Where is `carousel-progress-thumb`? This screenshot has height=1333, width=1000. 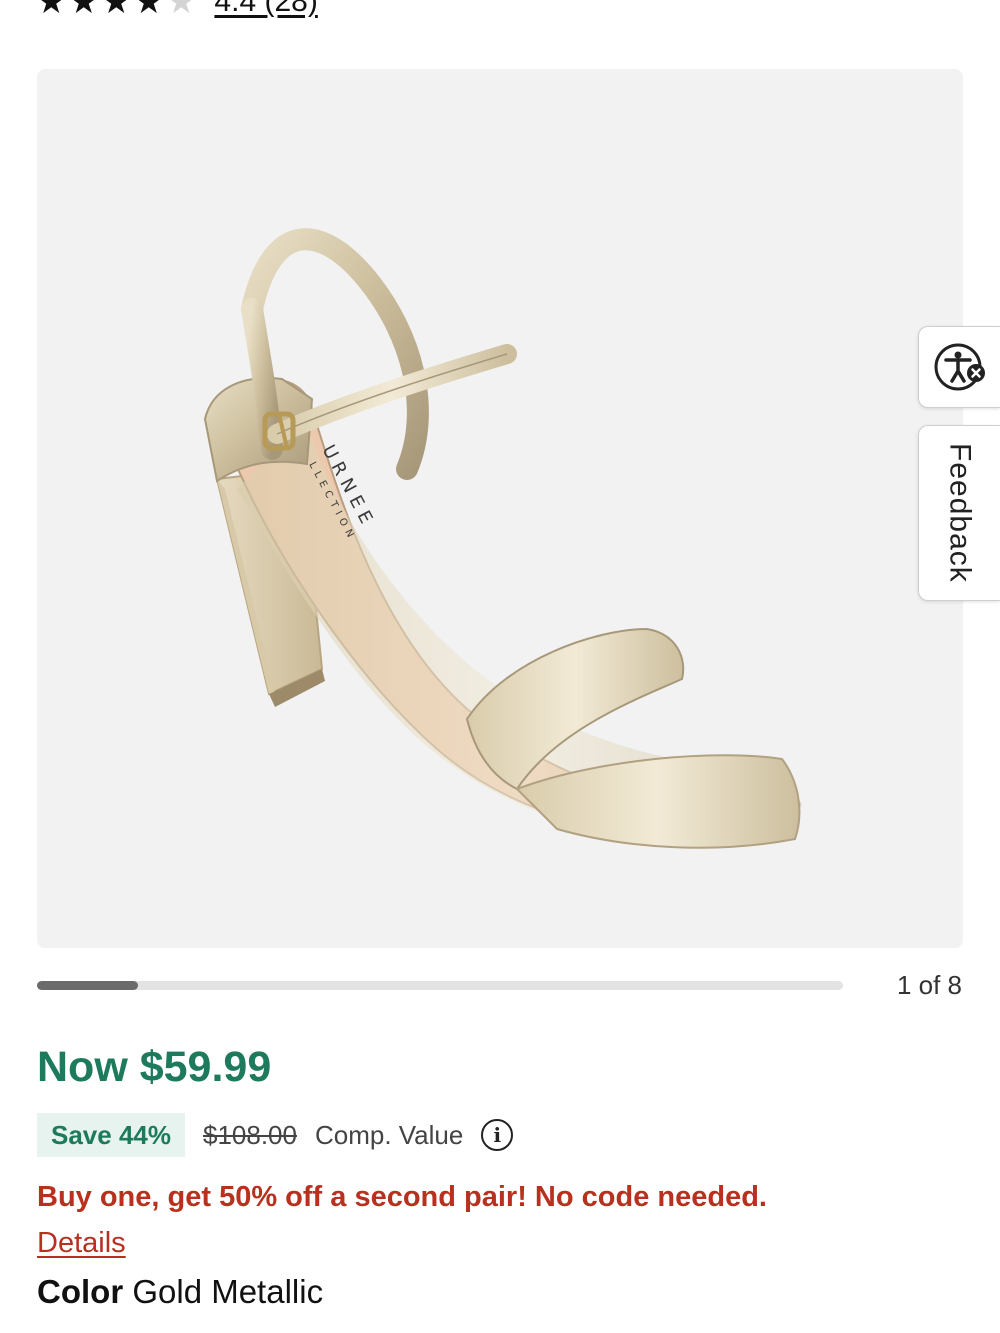 carousel-progress-thumb is located at coordinates (87, 985).